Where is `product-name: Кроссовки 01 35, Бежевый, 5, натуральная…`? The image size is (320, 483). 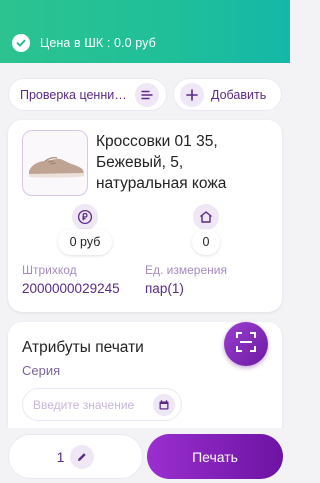
product-name: Кроссовки 01 35, Бежевый, 5, натуральная… is located at coordinates (161, 162).